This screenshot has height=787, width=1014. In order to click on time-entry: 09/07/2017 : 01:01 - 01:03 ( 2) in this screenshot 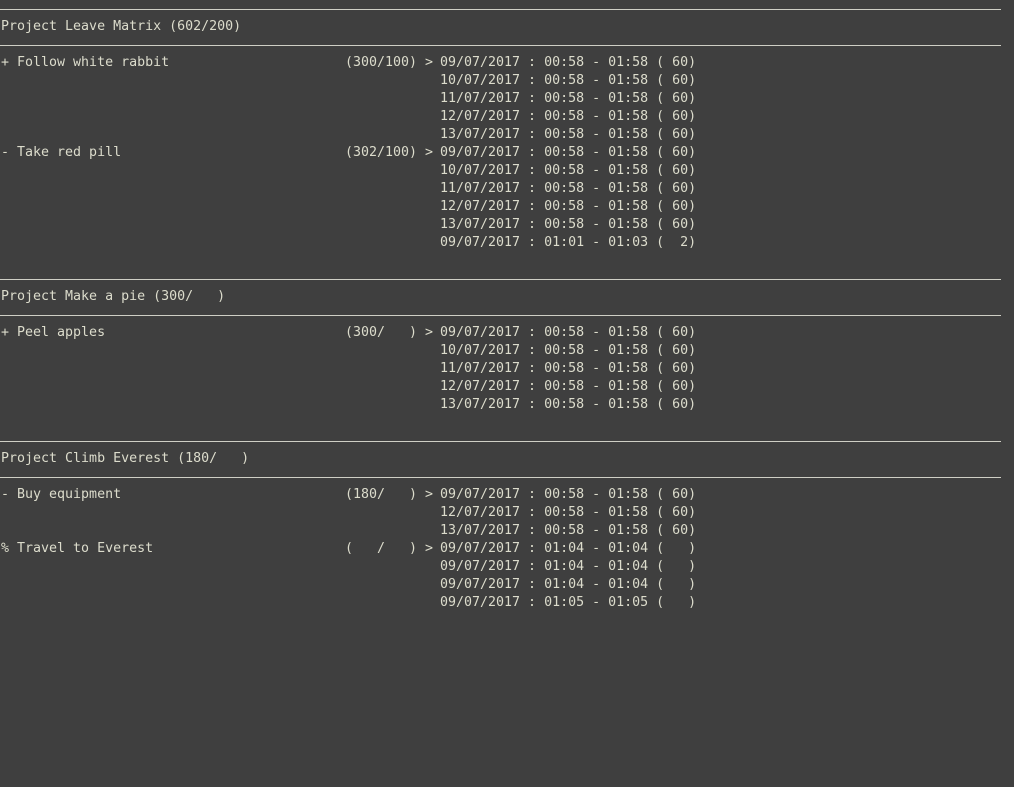, I will do `click(568, 243)`.